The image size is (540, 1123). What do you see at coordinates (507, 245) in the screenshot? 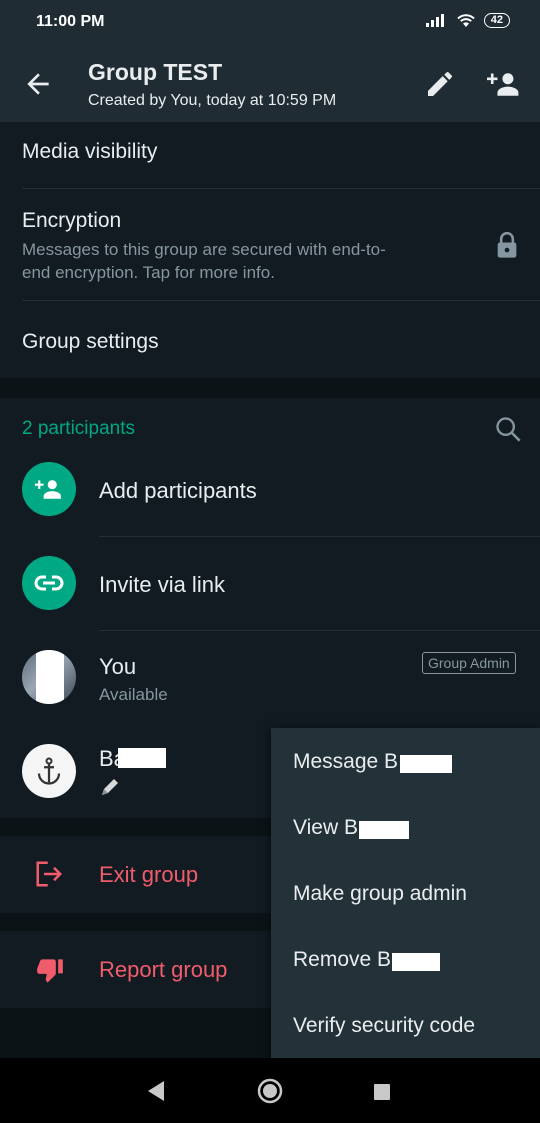
I see `lock-icon` at bounding box center [507, 245].